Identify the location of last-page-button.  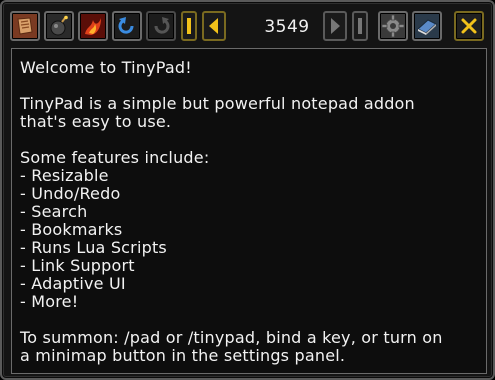
(360, 26).